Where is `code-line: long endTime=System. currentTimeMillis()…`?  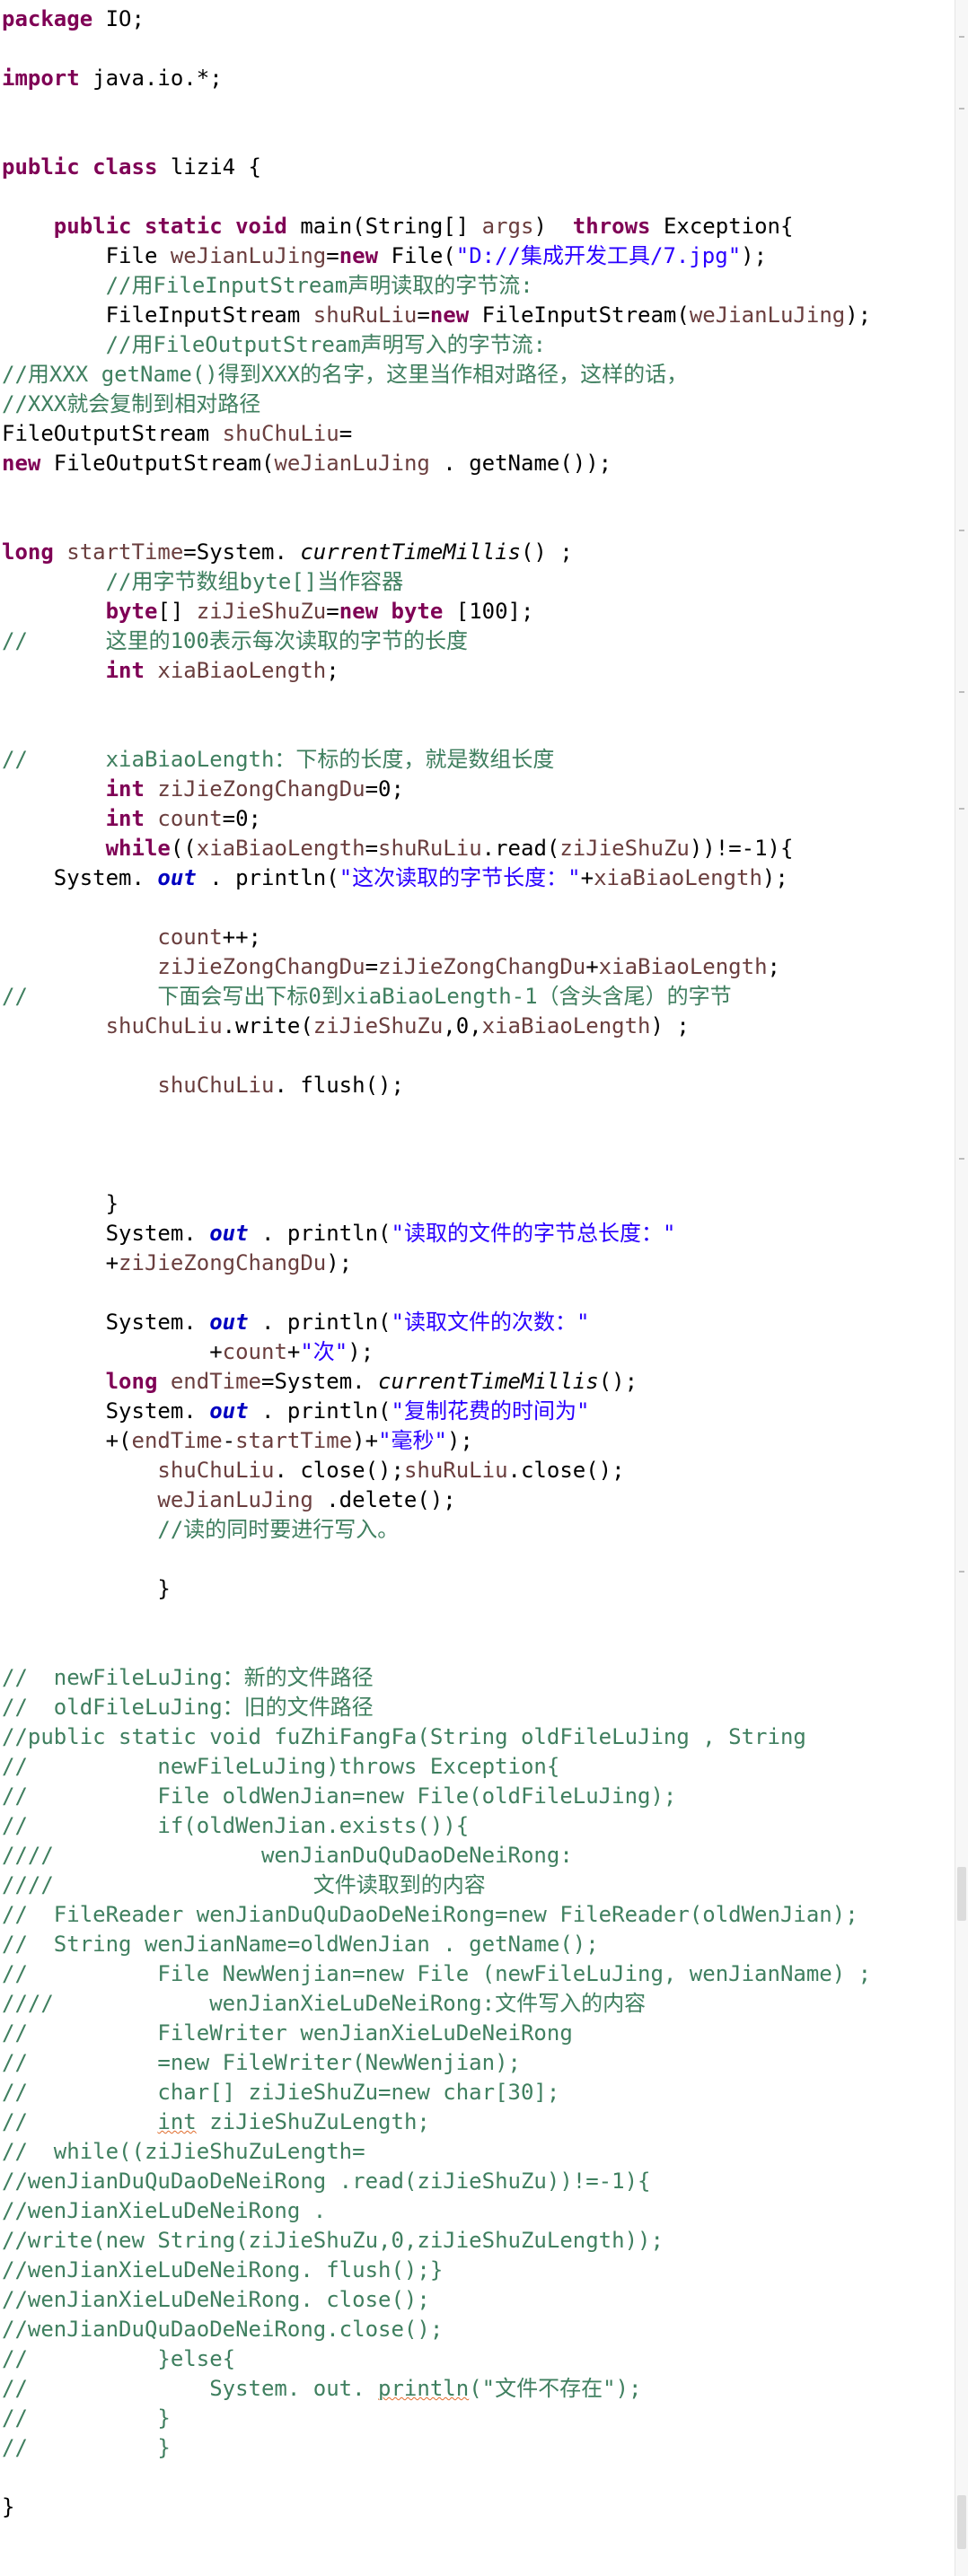 code-line: long endTime=System. currentTimeMillis()… is located at coordinates (436, 1382).